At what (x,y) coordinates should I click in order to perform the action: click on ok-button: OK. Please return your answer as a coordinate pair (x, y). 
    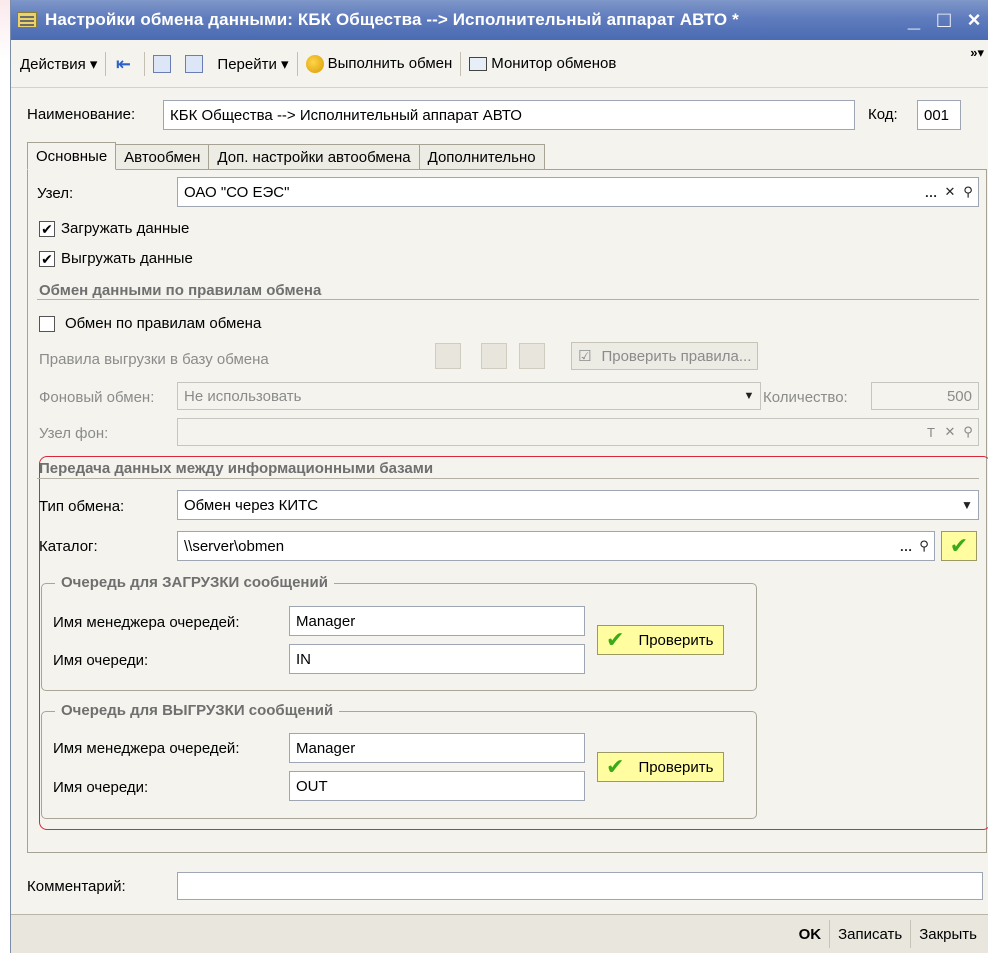
    Looking at the image, I should click on (810, 934).